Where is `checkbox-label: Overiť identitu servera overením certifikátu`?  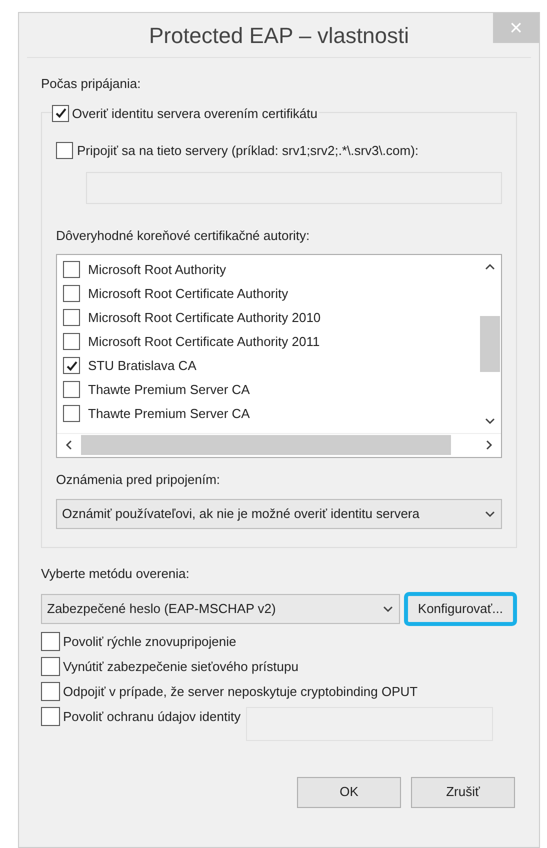 checkbox-label: Overiť identitu servera overením certifikátu is located at coordinates (195, 113).